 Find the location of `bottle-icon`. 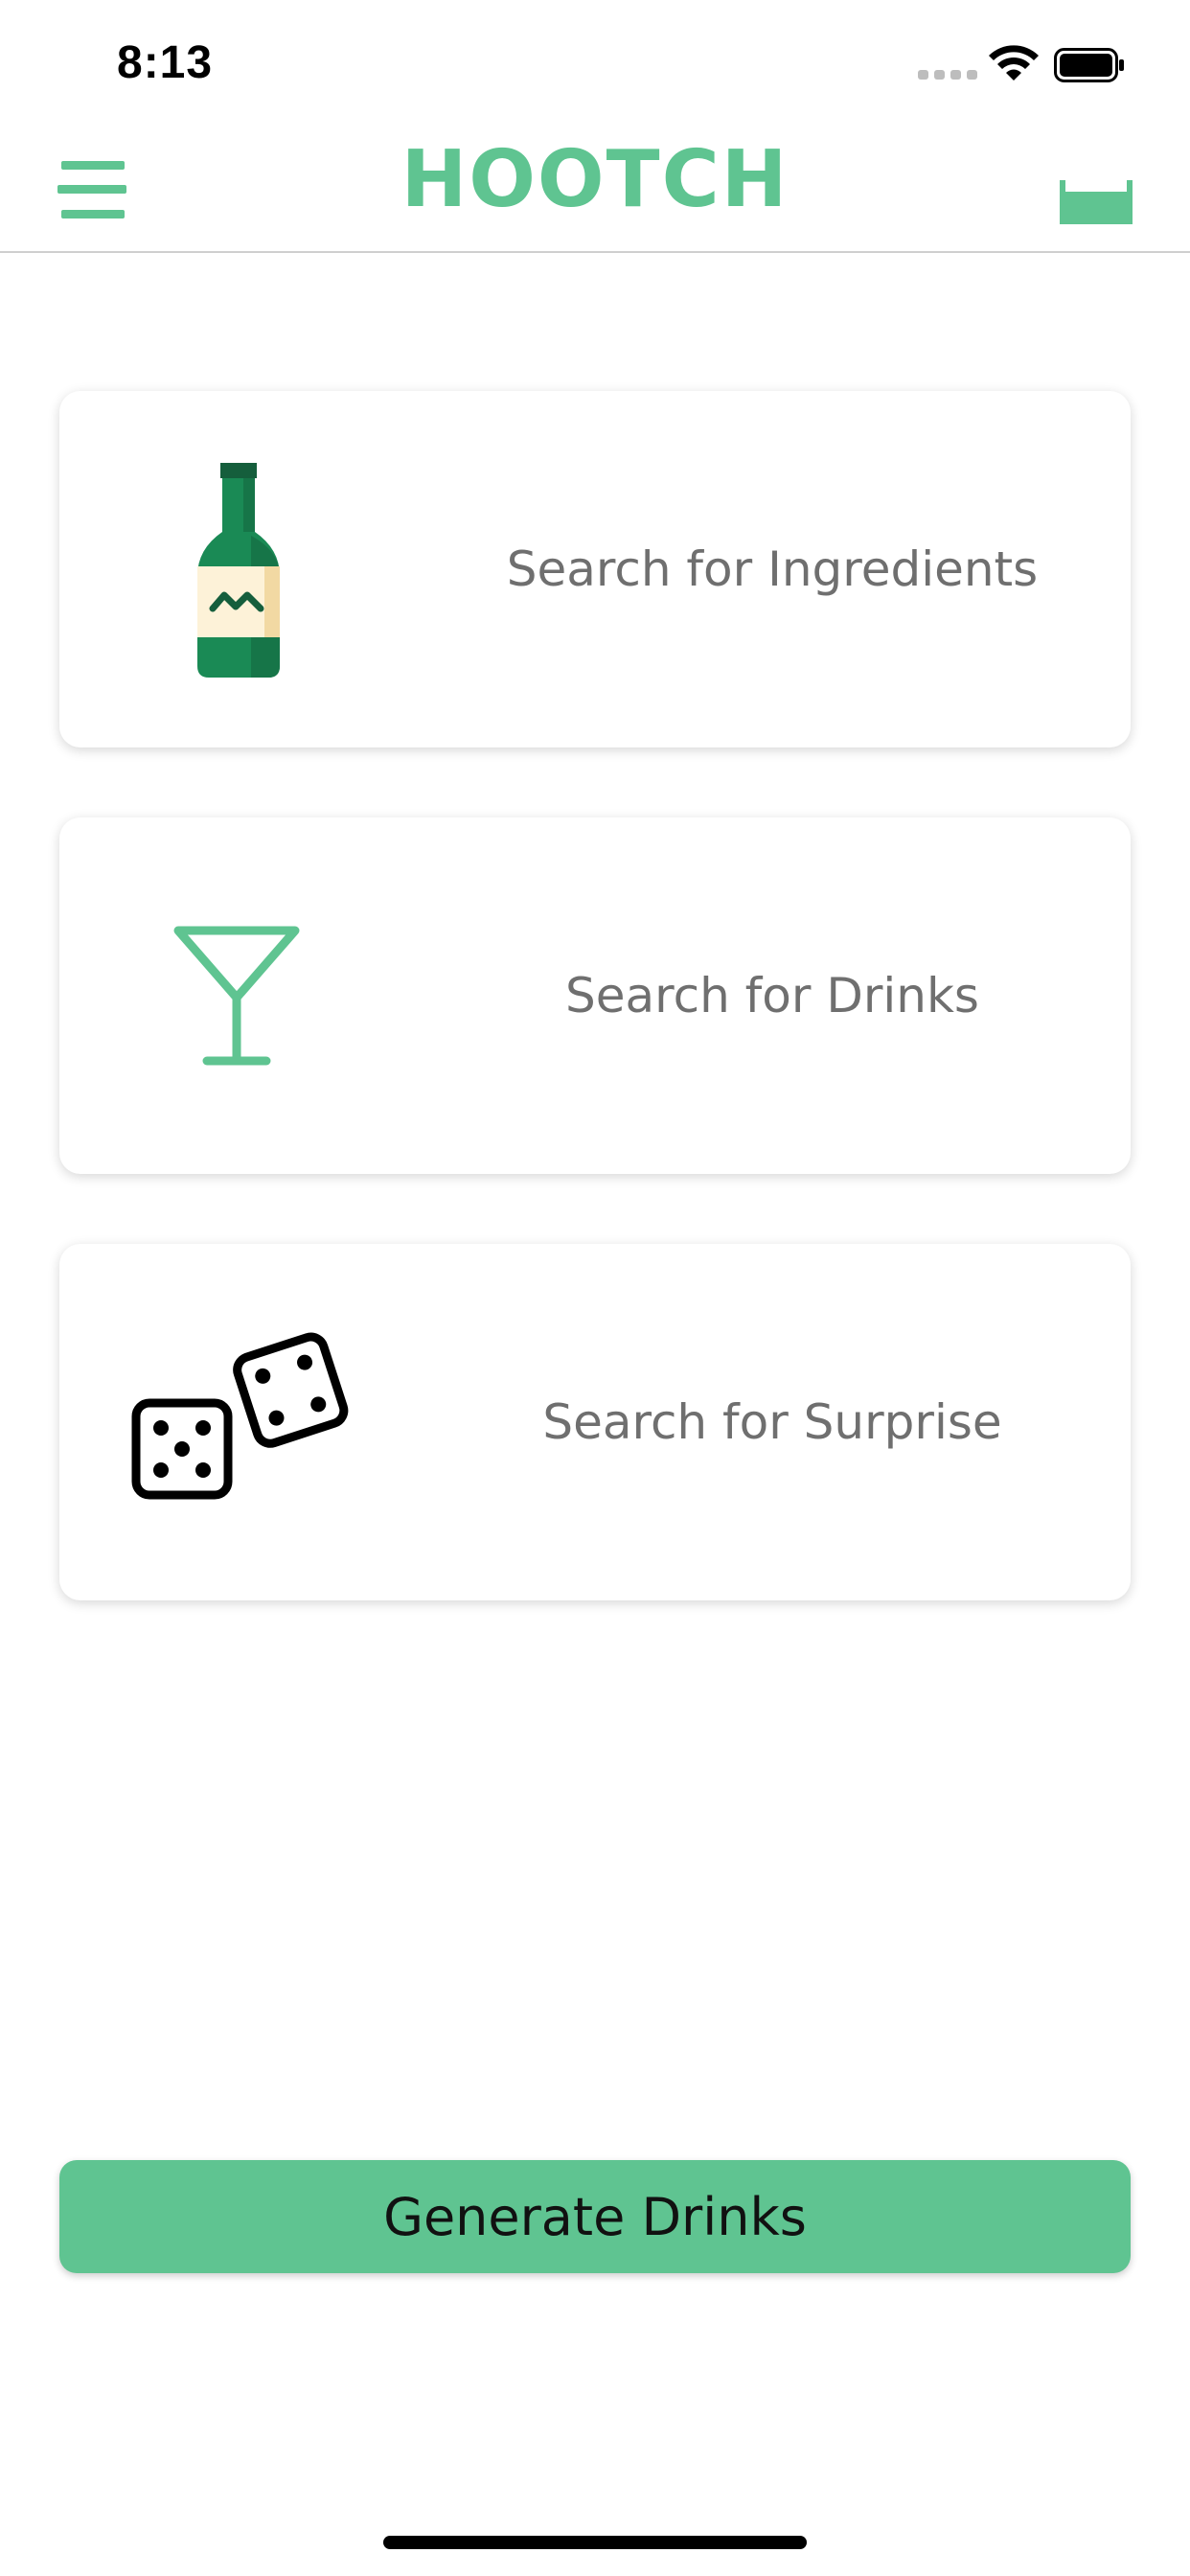

bottle-icon is located at coordinates (238, 571).